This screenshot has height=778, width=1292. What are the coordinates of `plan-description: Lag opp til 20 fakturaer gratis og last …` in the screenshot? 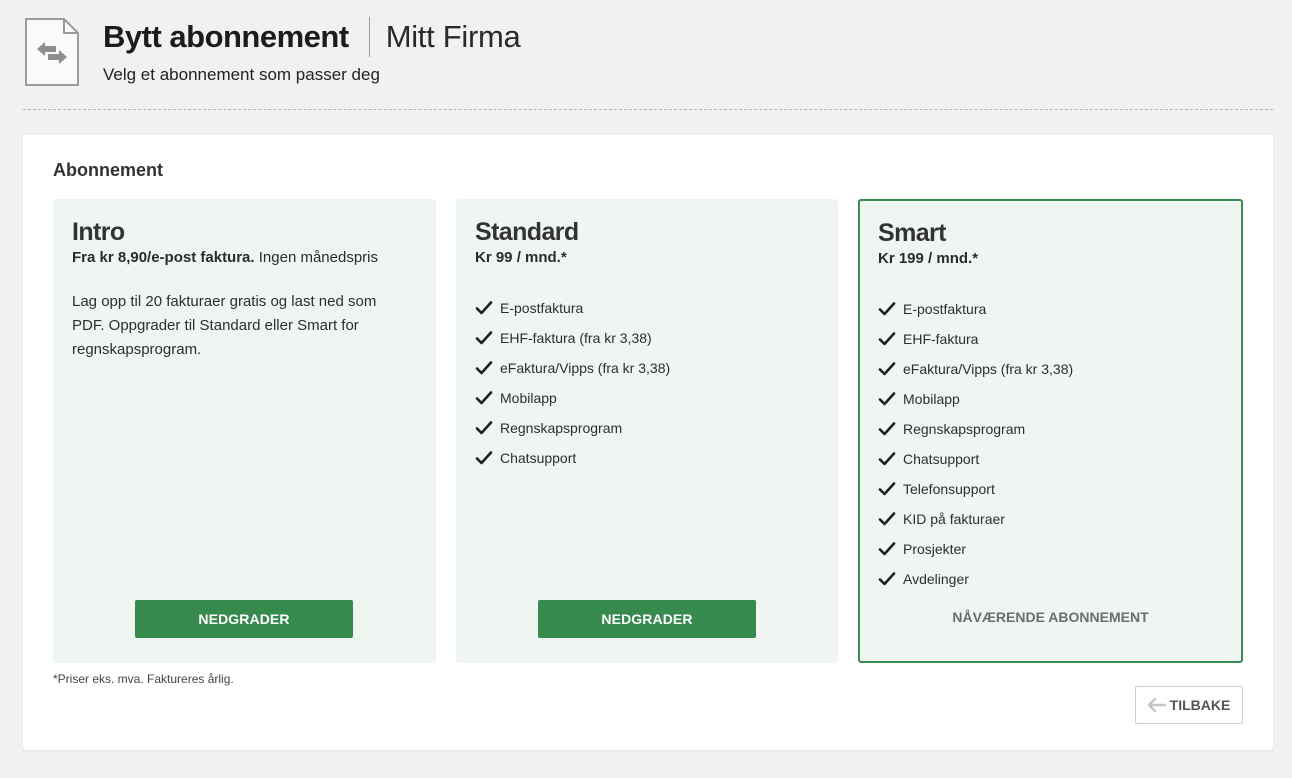 It's located at (224, 325).